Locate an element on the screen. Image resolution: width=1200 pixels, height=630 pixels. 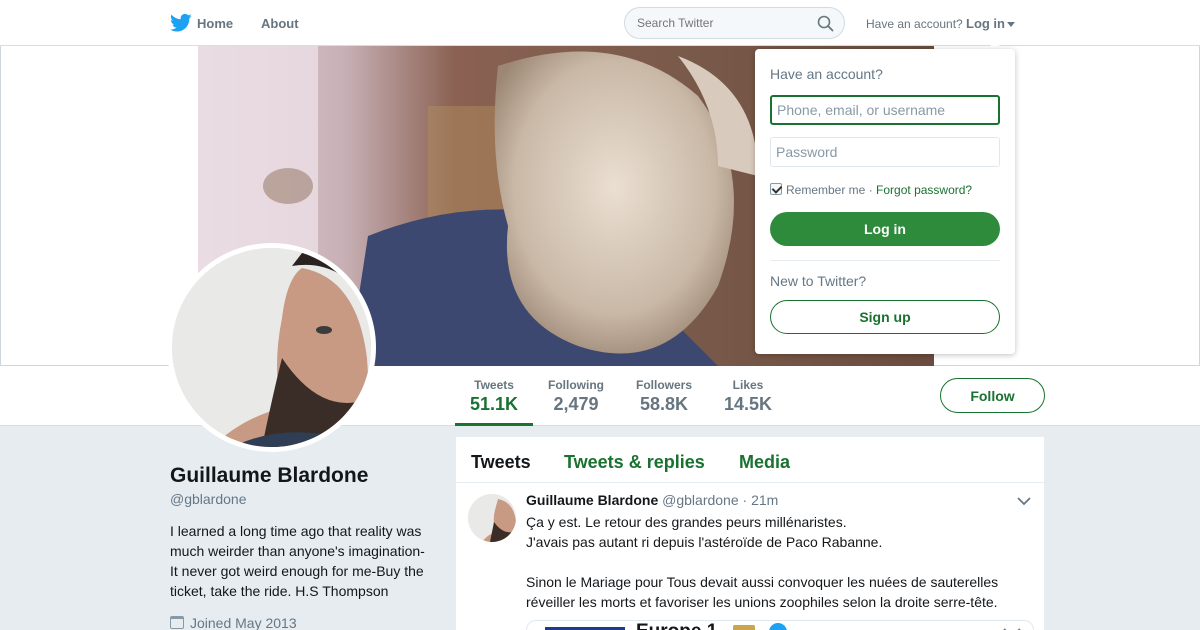
account-badge-icon is located at coordinates (744, 627).